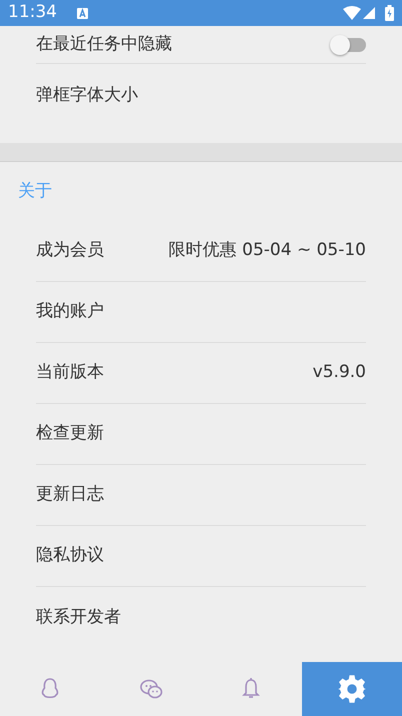  What do you see at coordinates (369, 13) in the screenshot?
I see `signal-icon` at bounding box center [369, 13].